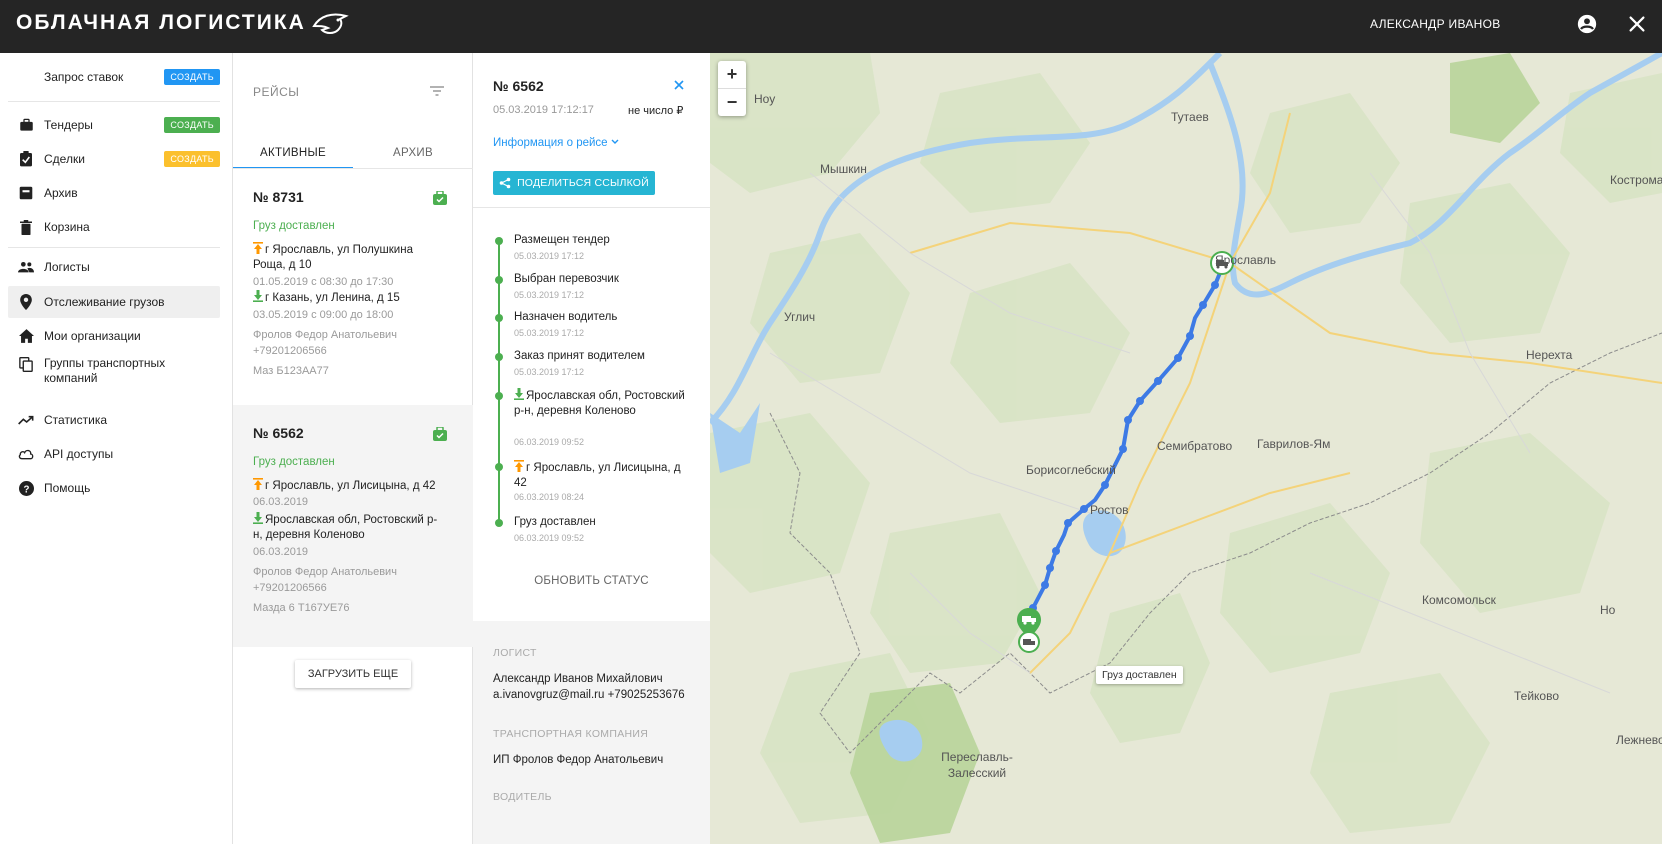  I want to click on sidebar-item-deals: Сделки СОЗДАТЬ, so click(114, 159).